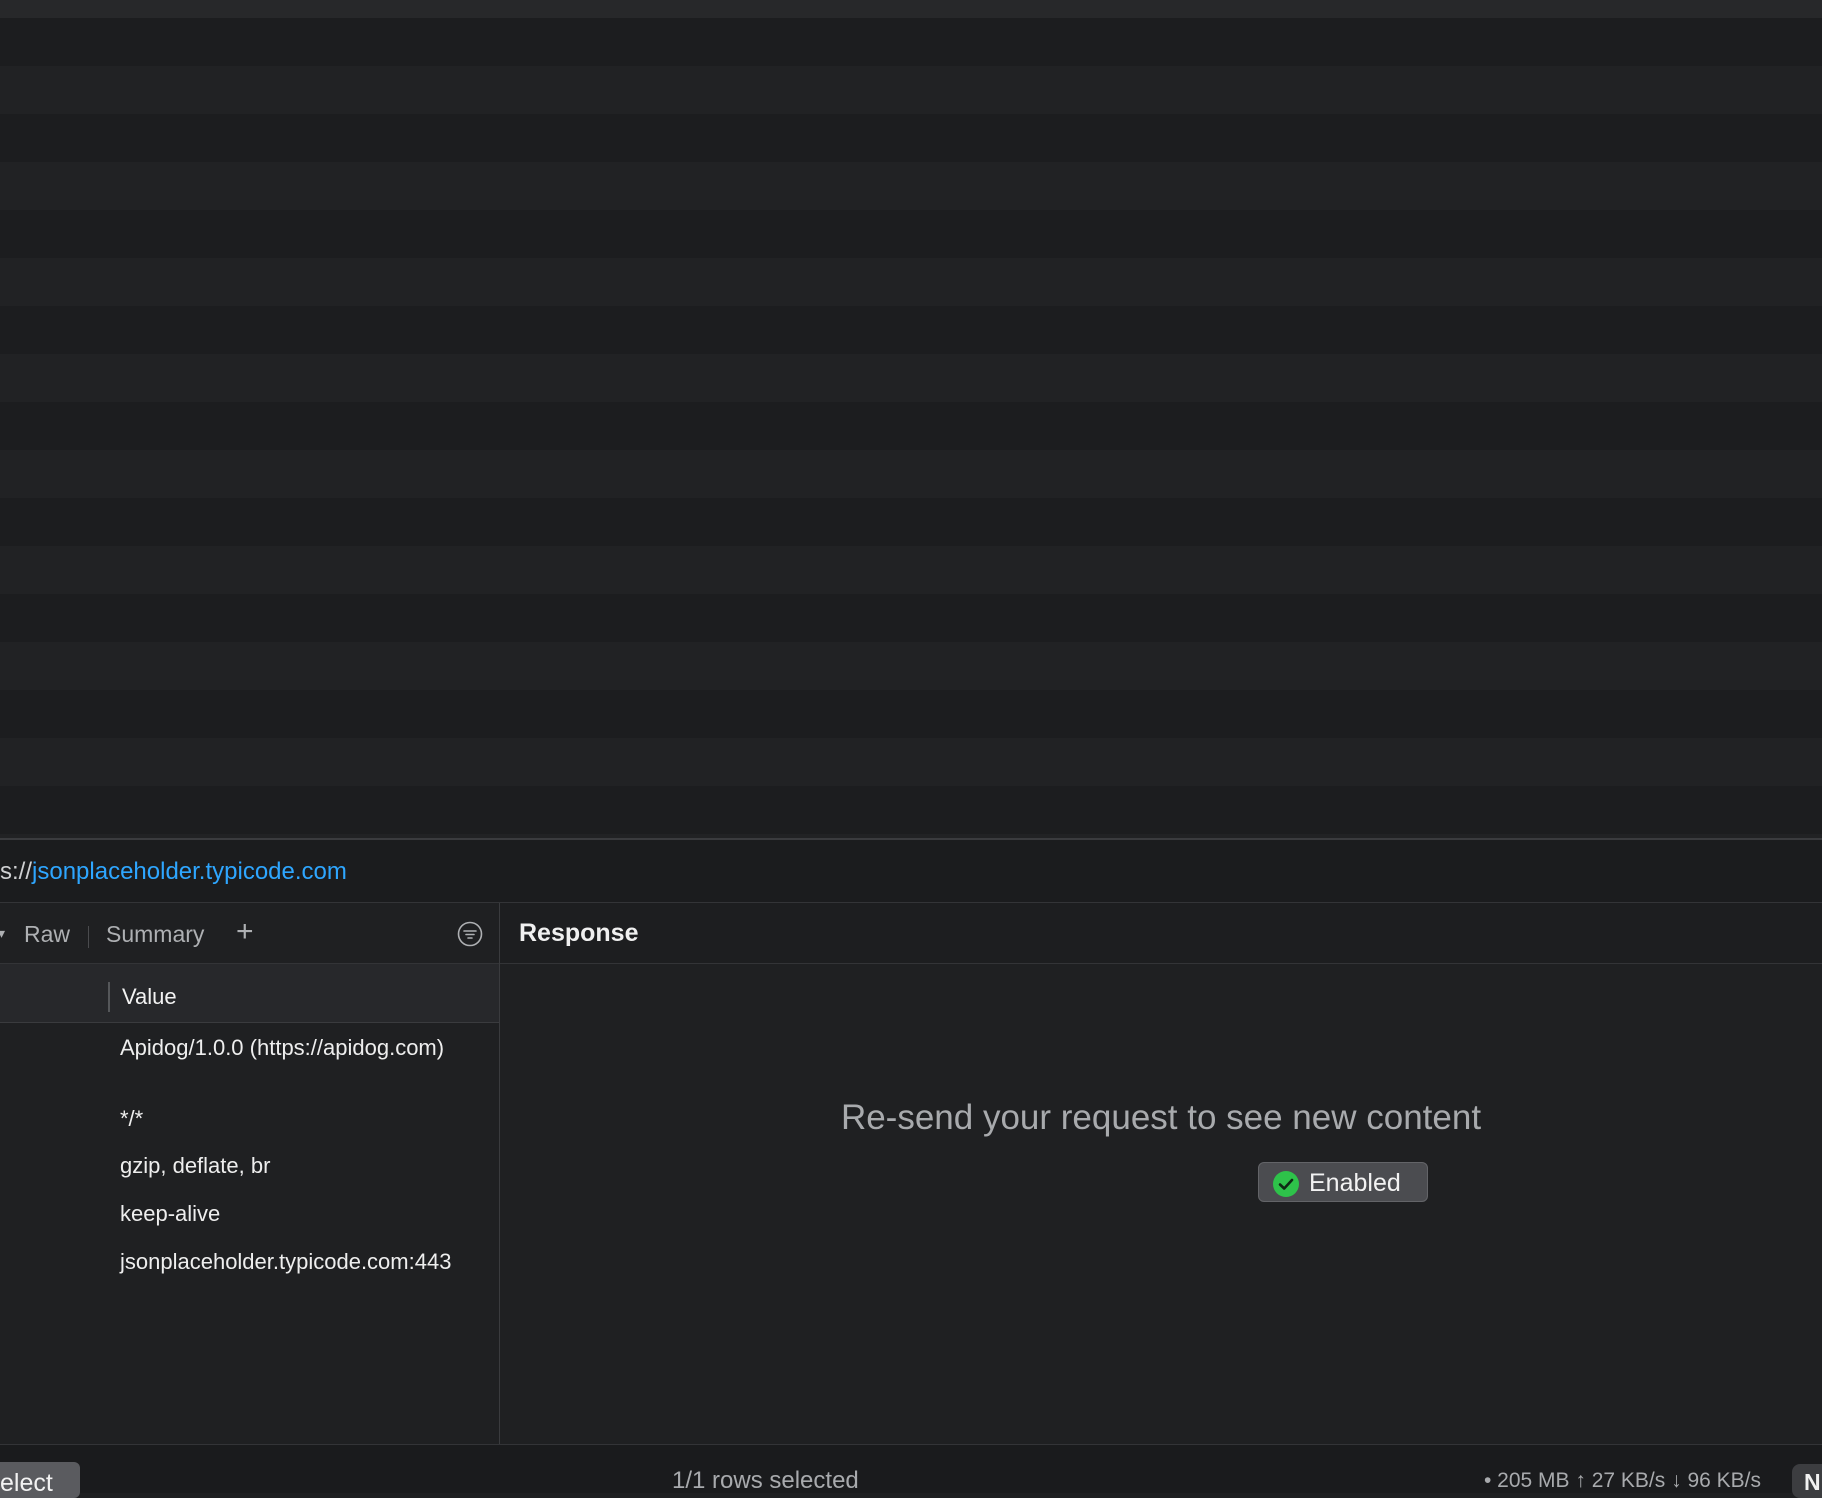 The image size is (1822, 1498). Describe the element at coordinates (109, 997) in the screenshot. I see `column-resize-handle` at that location.